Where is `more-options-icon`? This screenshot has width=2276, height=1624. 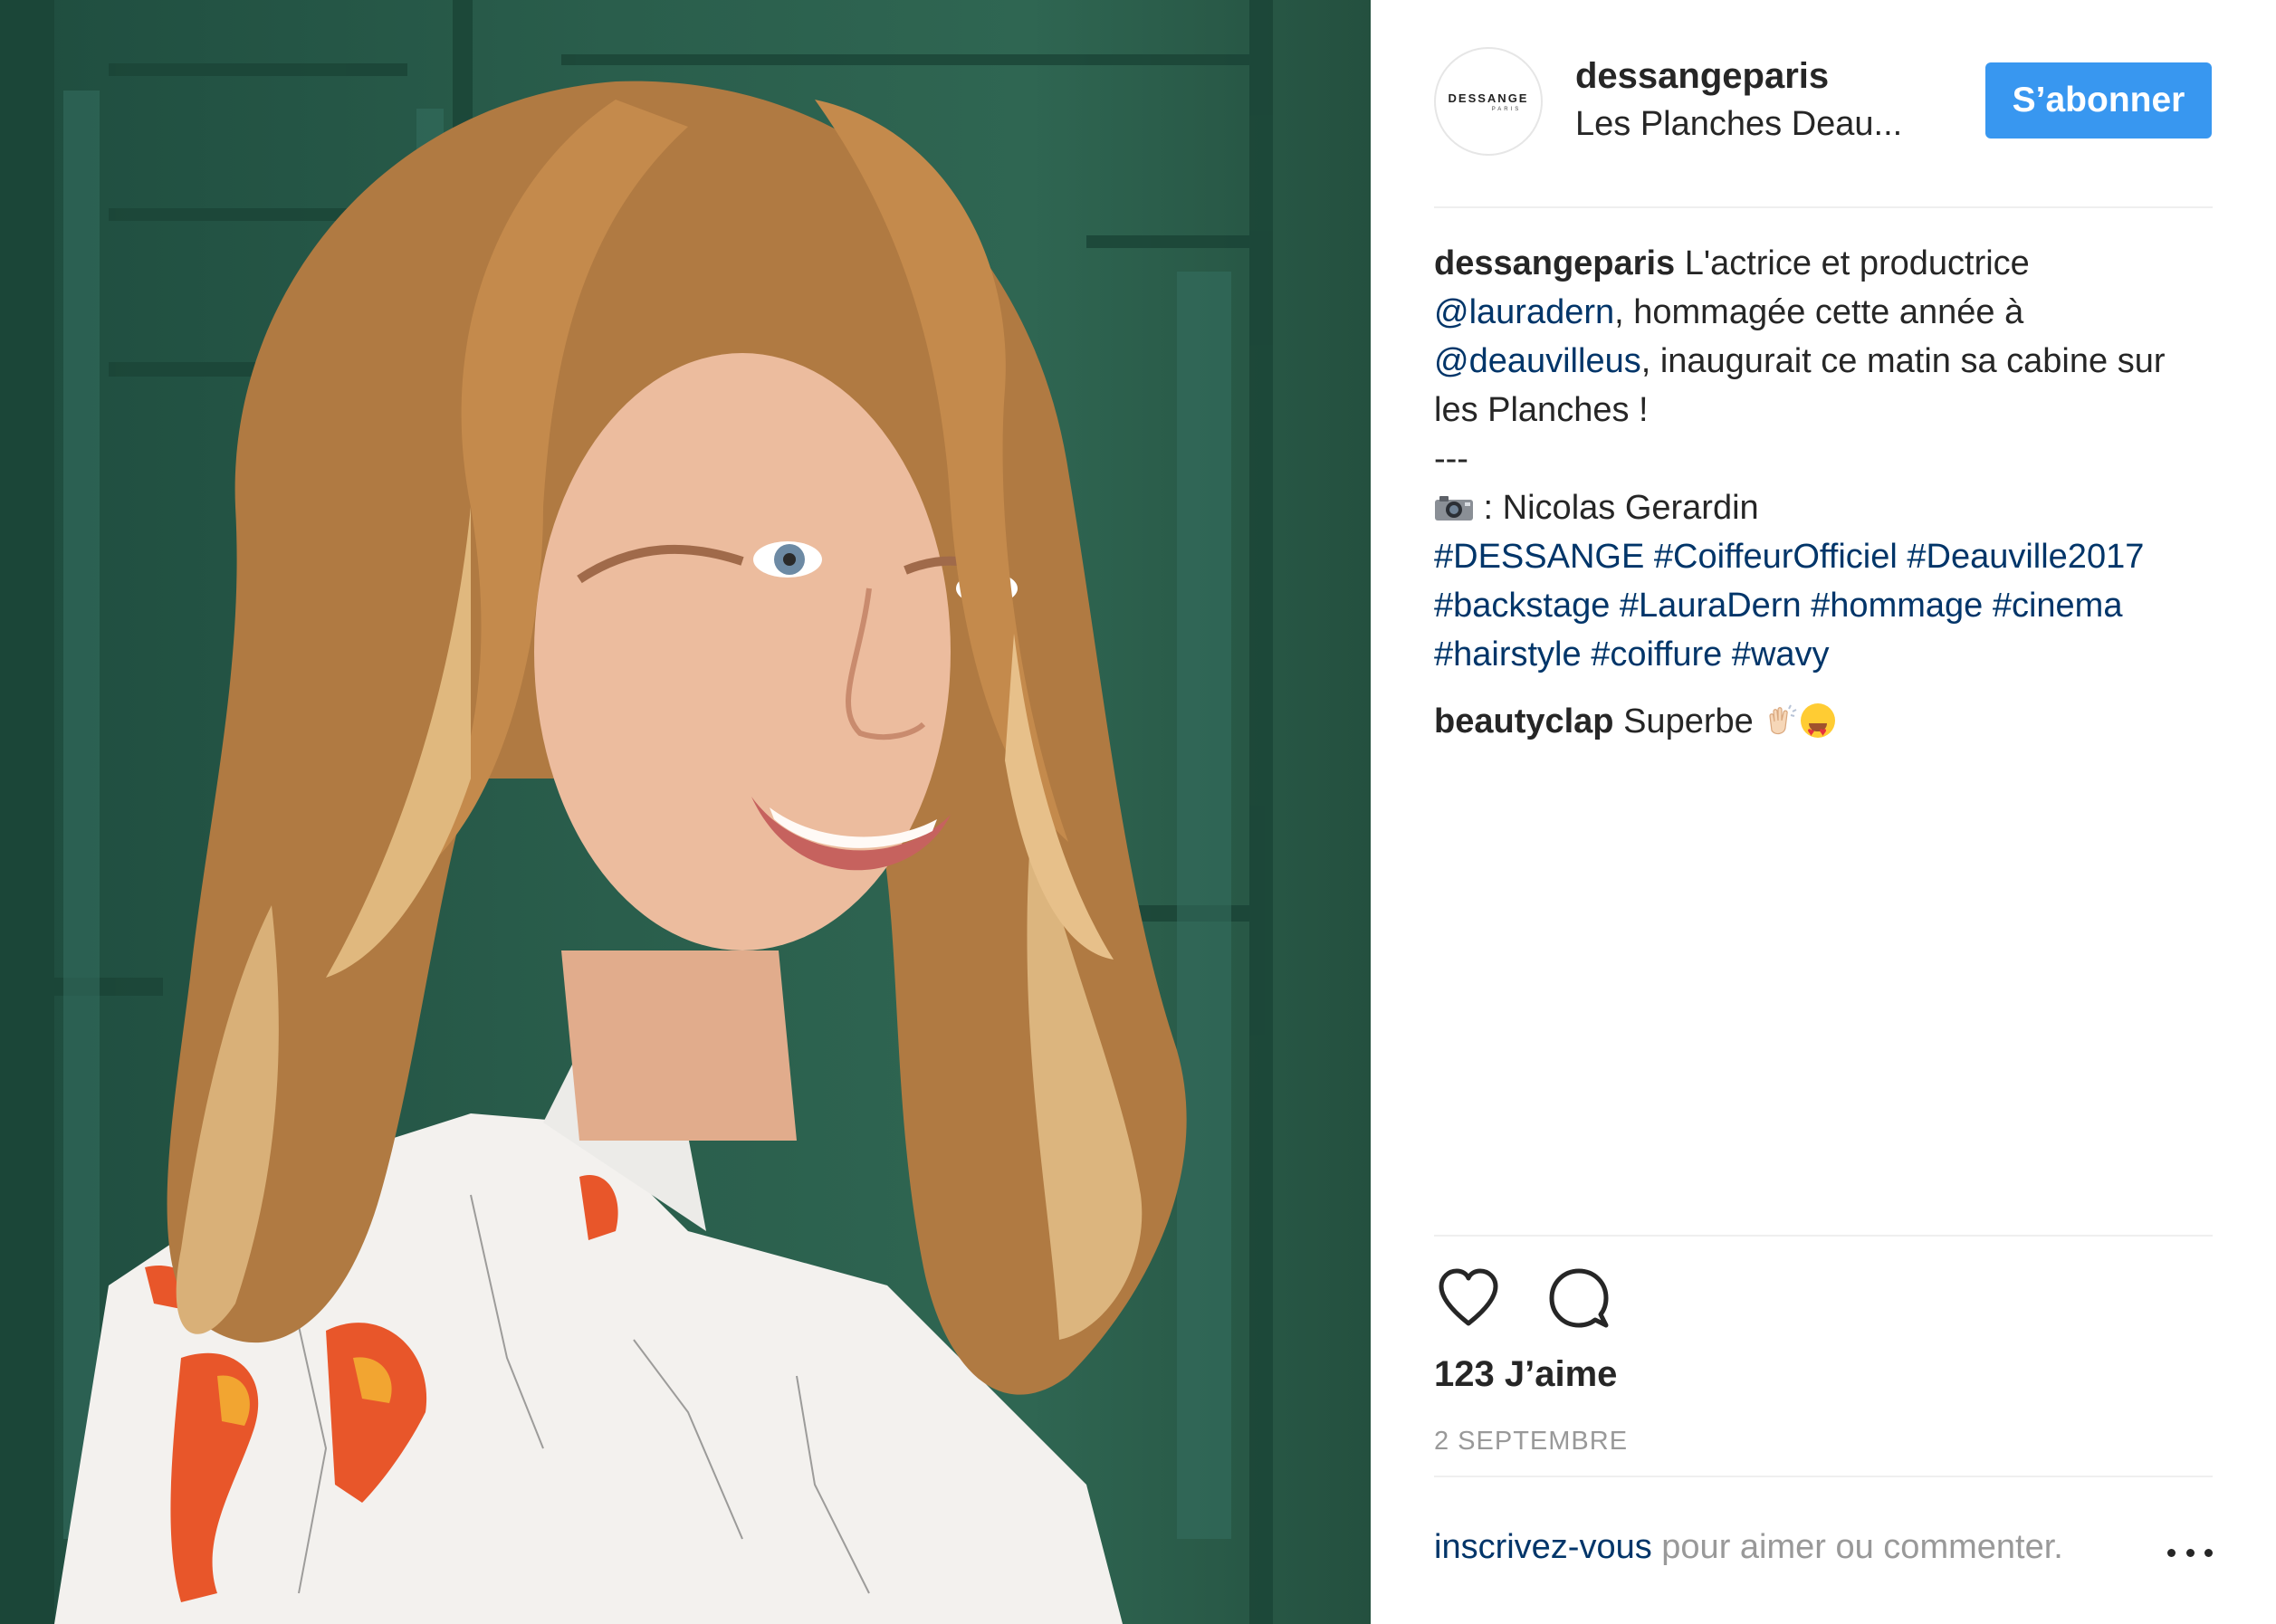 more-options-icon is located at coordinates (2190, 1552).